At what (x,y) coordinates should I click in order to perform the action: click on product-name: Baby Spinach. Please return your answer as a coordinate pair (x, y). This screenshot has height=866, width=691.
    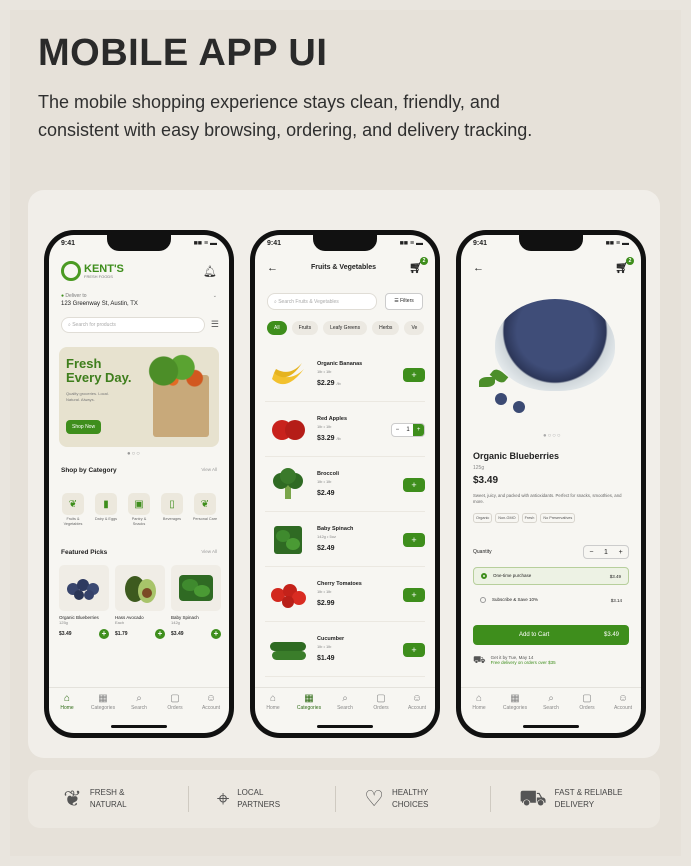
    Looking at the image, I should click on (335, 529).